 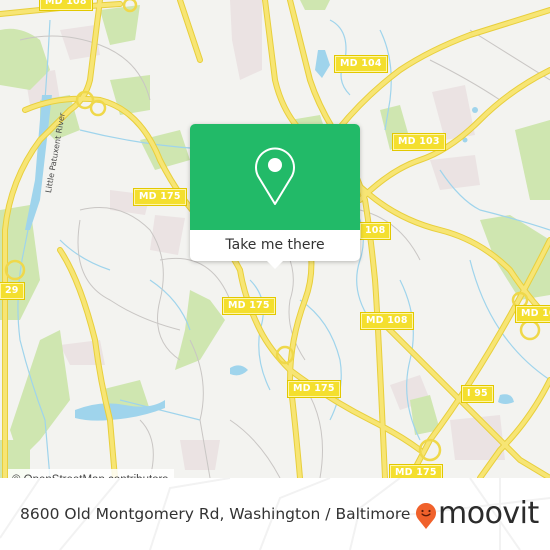 What do you see at coordinates (488, 513) in the screenshot?
I see `moovit-wordmark: moovit` at bounding box center [488, 513].